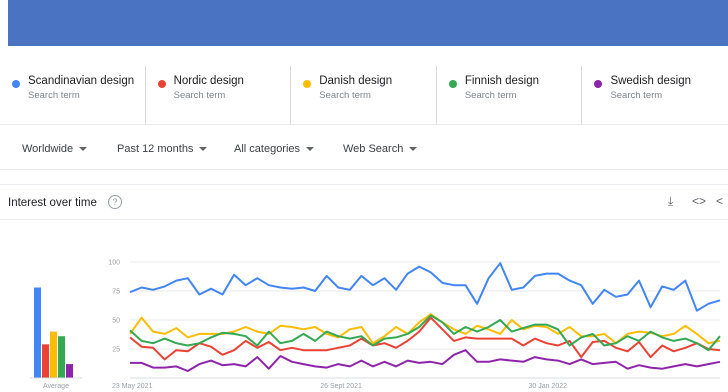  What do you see at coordinates (267, 149) in the screenshot?
I see `category-value: All categories` at bounding box center [267, 149].